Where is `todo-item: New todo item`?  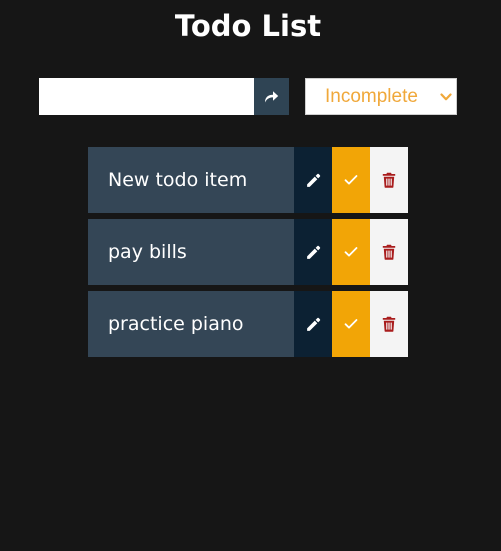 todo-item: New todo item is located at coordinates (248, 180).